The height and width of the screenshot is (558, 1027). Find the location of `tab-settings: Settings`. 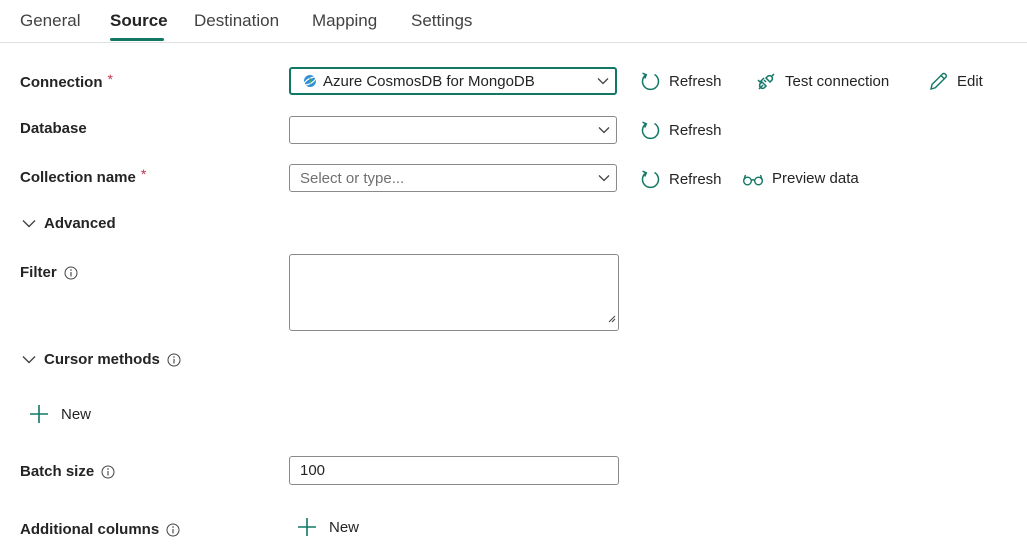

tab-settings: Settings is located at coordinates (441, 21).